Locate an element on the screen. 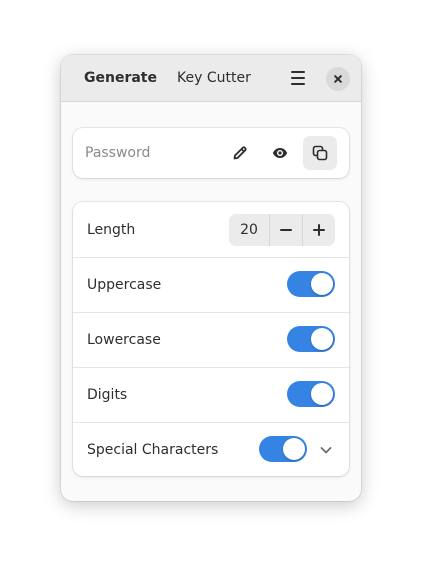 The image size is (422, 569). length-stepper: 20 is located at coordinates (282, 230).